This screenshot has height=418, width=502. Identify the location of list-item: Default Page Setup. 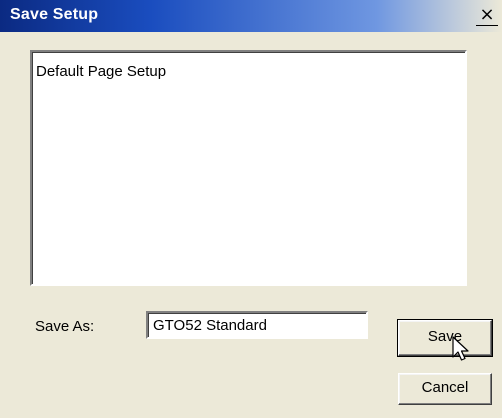
(248, 71).